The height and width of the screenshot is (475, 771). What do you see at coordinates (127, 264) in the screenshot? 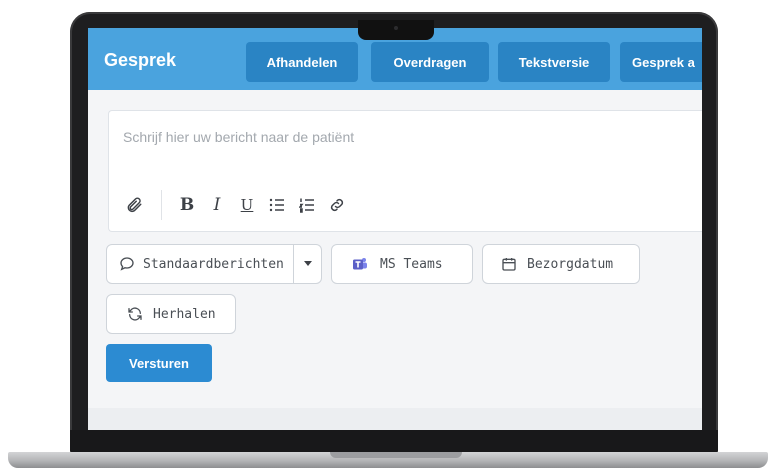
I see `chat-bubble-icon` at bounding box center [127, 264].